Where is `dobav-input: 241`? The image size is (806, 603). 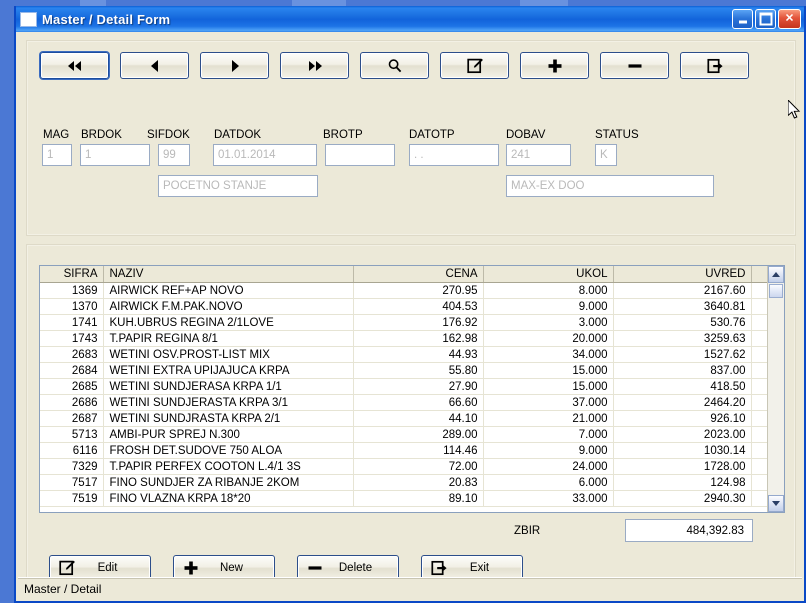
dobav-input: 241 is located at coordinates (538, 155).